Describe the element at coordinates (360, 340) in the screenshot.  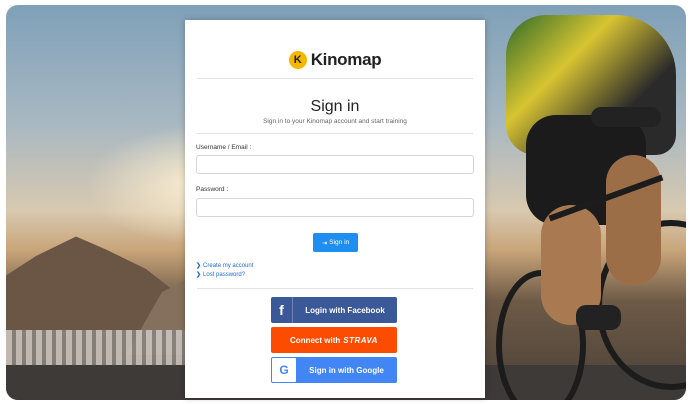
I see `strava-logo-text: STRAVA` at that location.